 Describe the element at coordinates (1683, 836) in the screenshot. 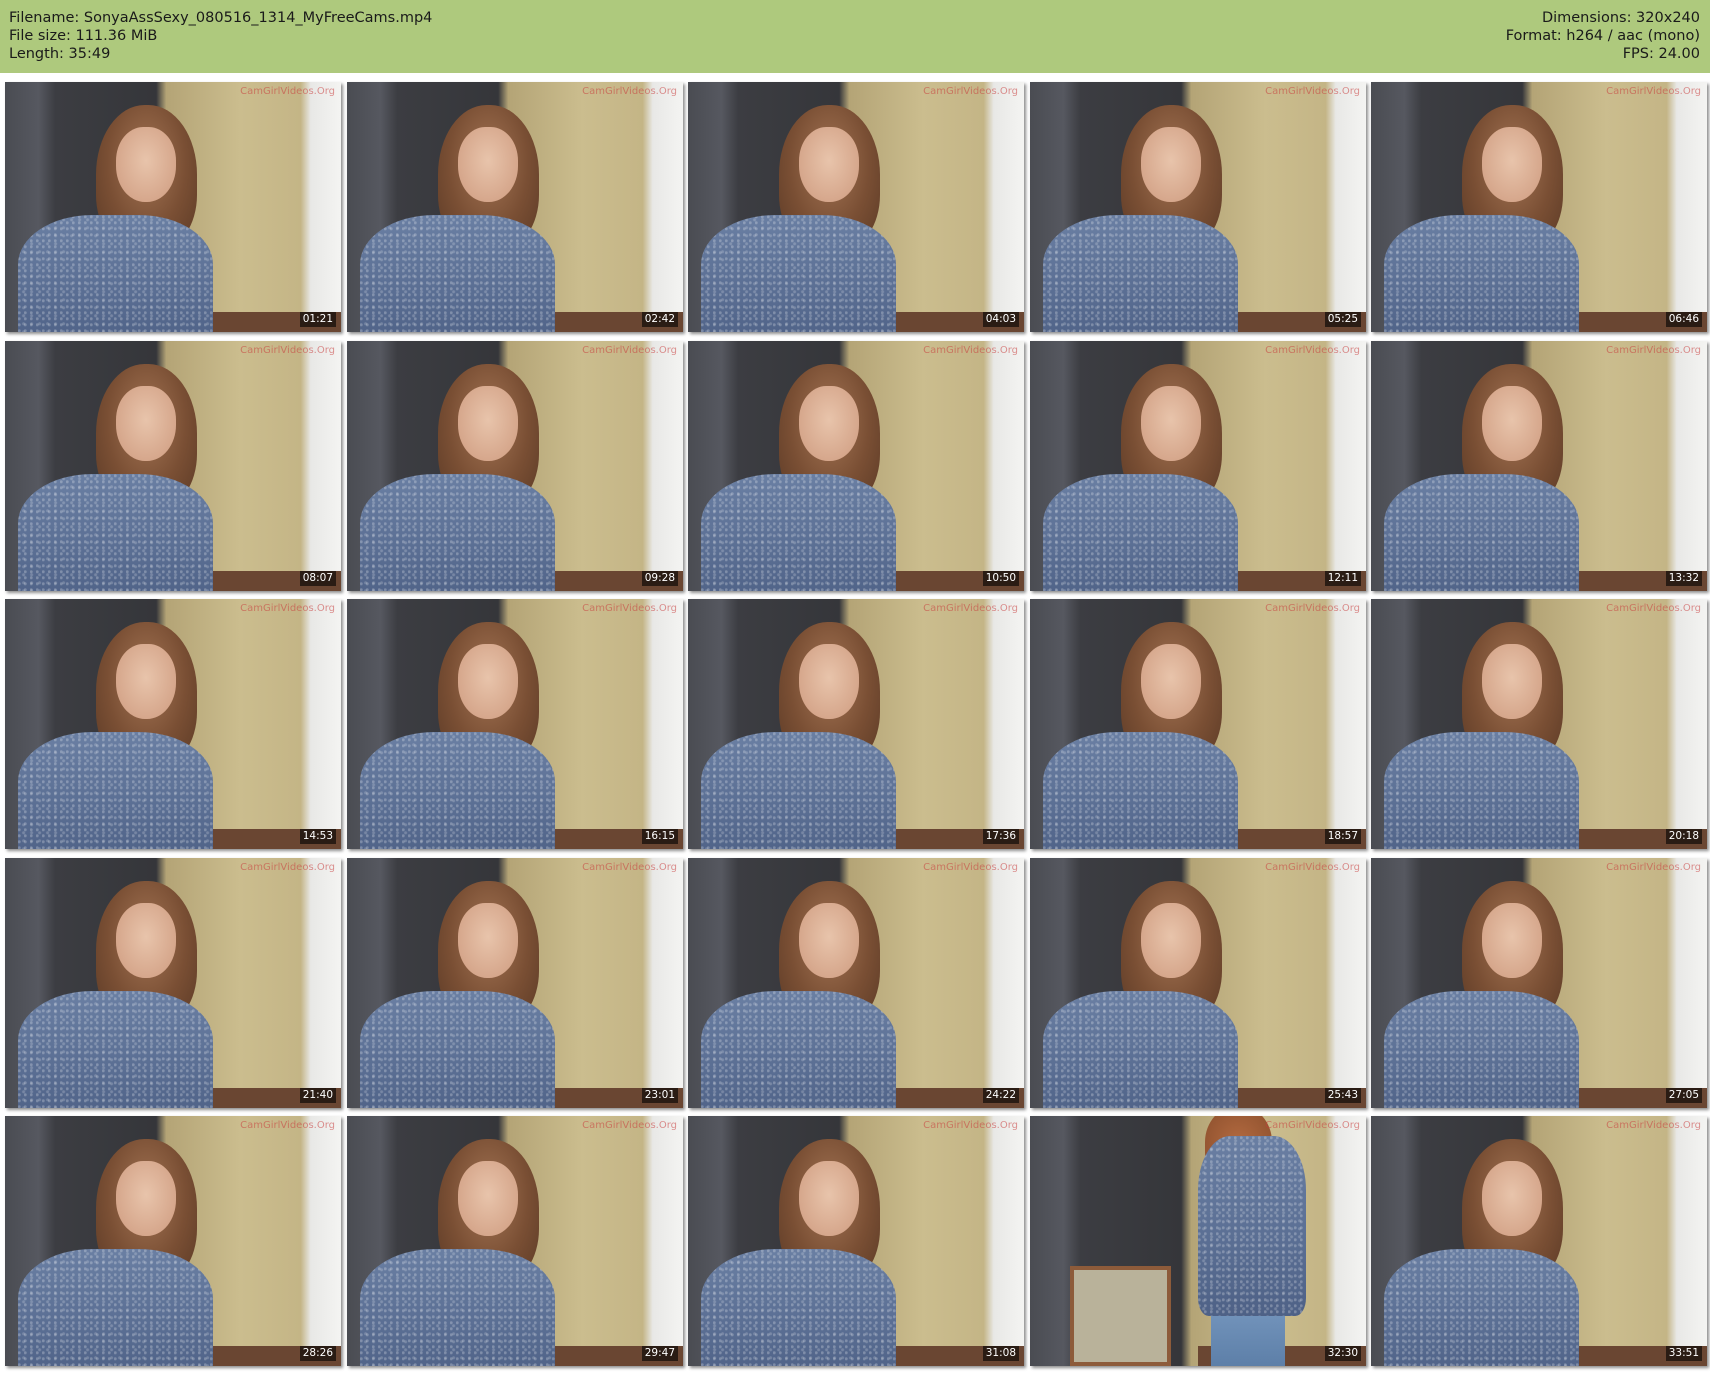

I see `timestamp-label: 20:18` at that location.